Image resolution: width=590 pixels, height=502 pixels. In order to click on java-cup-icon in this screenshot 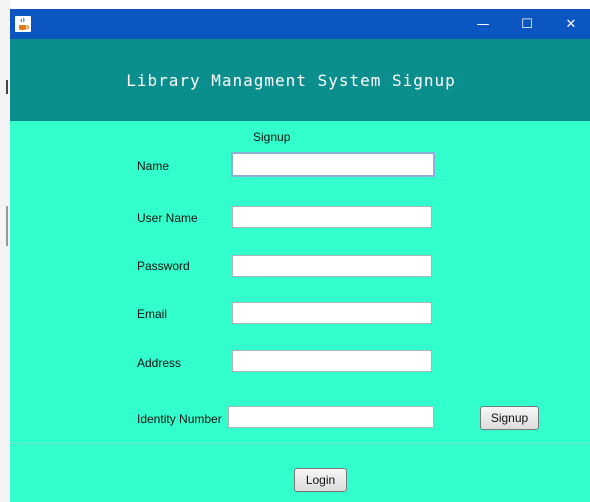, I will do `click(23, 24)`.